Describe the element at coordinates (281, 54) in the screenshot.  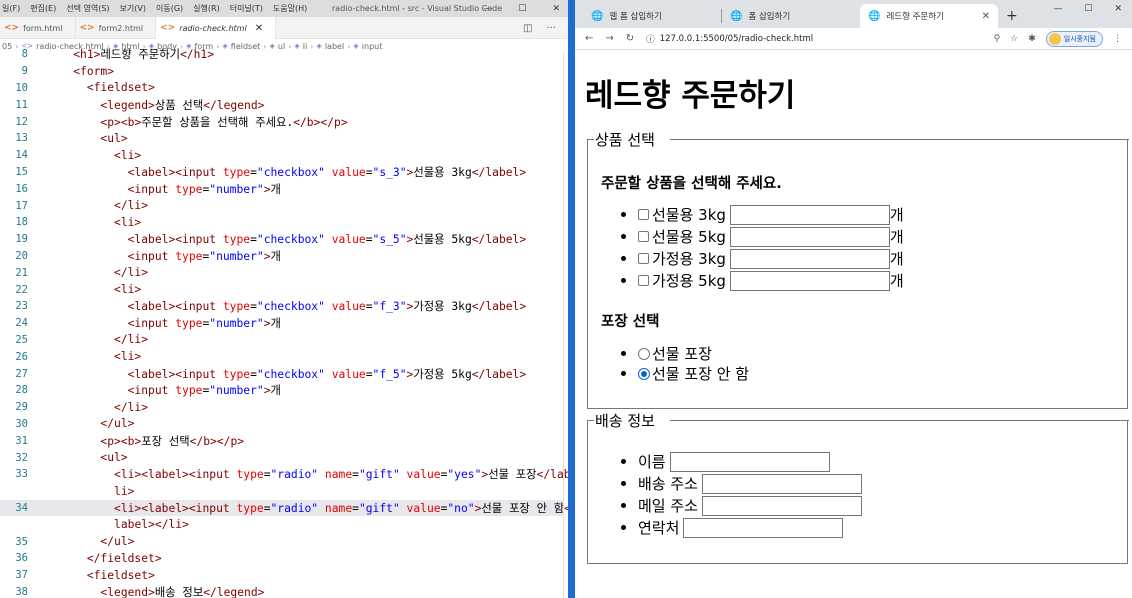
I see `code-line: 8 <h1>레드향 주문하기</h1>` at that location.